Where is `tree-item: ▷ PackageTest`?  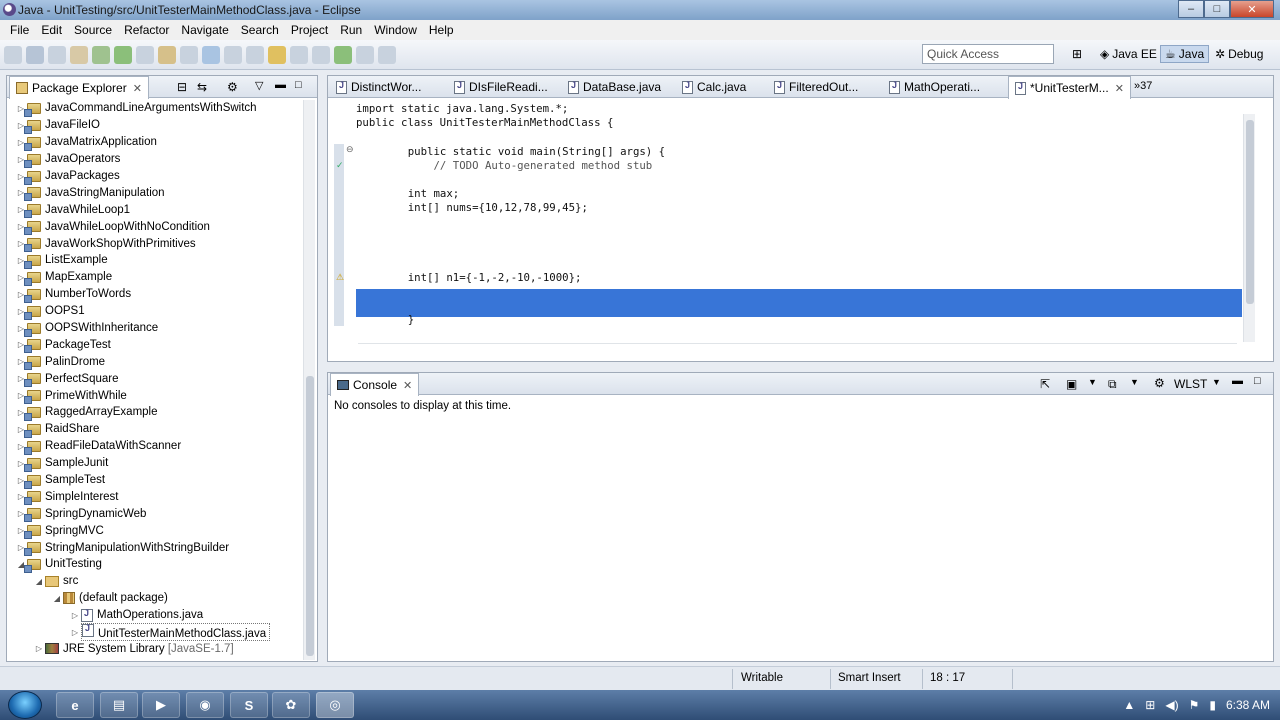 tree-item: ▷ PackageTest is located at coordinates (155, 345).